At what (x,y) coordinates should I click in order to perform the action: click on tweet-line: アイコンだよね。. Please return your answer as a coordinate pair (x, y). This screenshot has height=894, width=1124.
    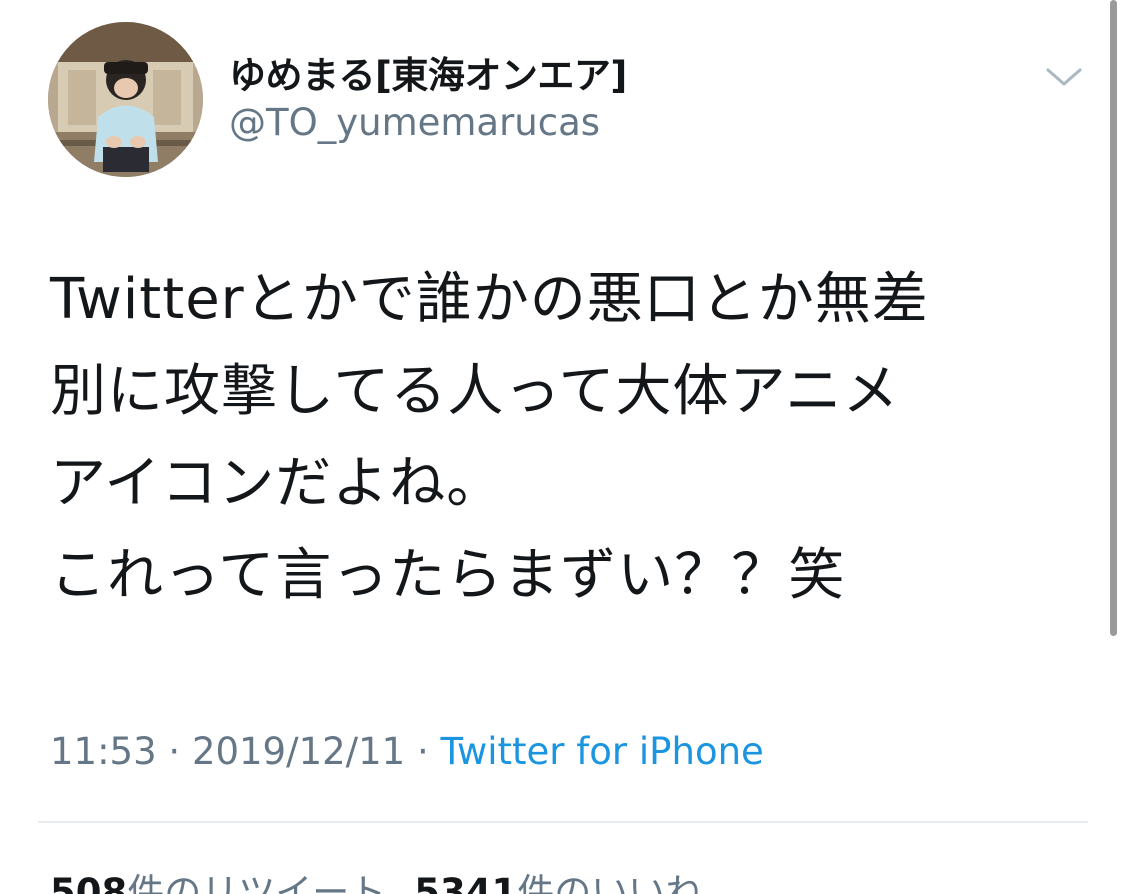
    Looking at the image, I should click on (277, 483).